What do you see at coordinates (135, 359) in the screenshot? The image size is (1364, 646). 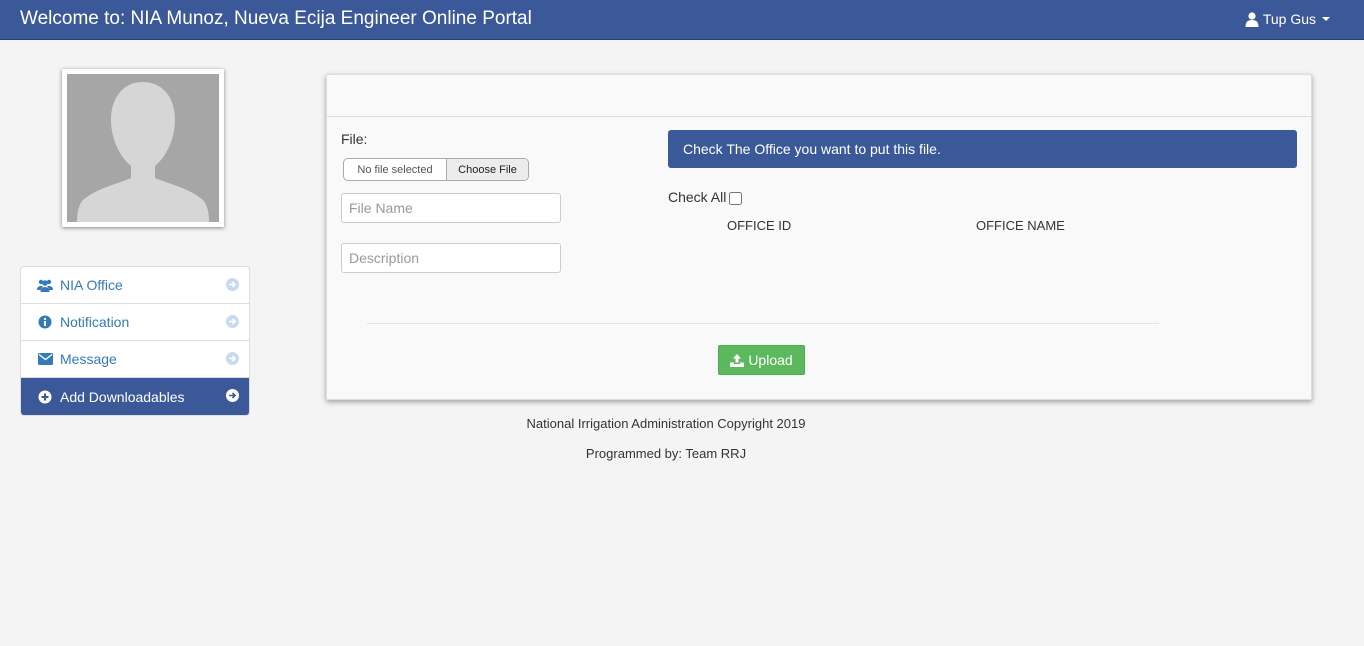 I see `sidebar-item-message: Message` at bounding box center [135, 359].